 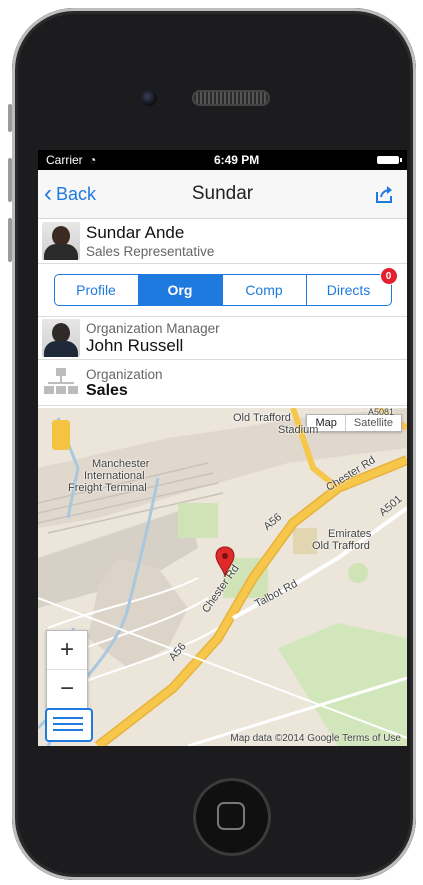 I want to click on map-label-freight-terminal: Freight Terminal, so click(x=107, y=488).